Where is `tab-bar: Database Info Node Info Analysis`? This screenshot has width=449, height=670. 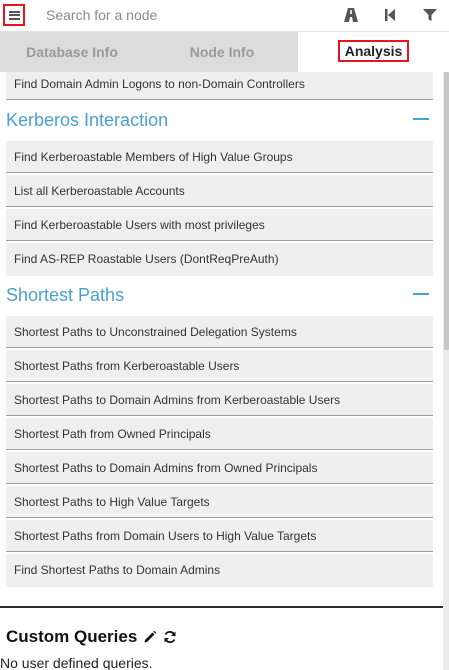 tab-bar: Database Info Node Info Analysis is located at coordinates (224, 52).